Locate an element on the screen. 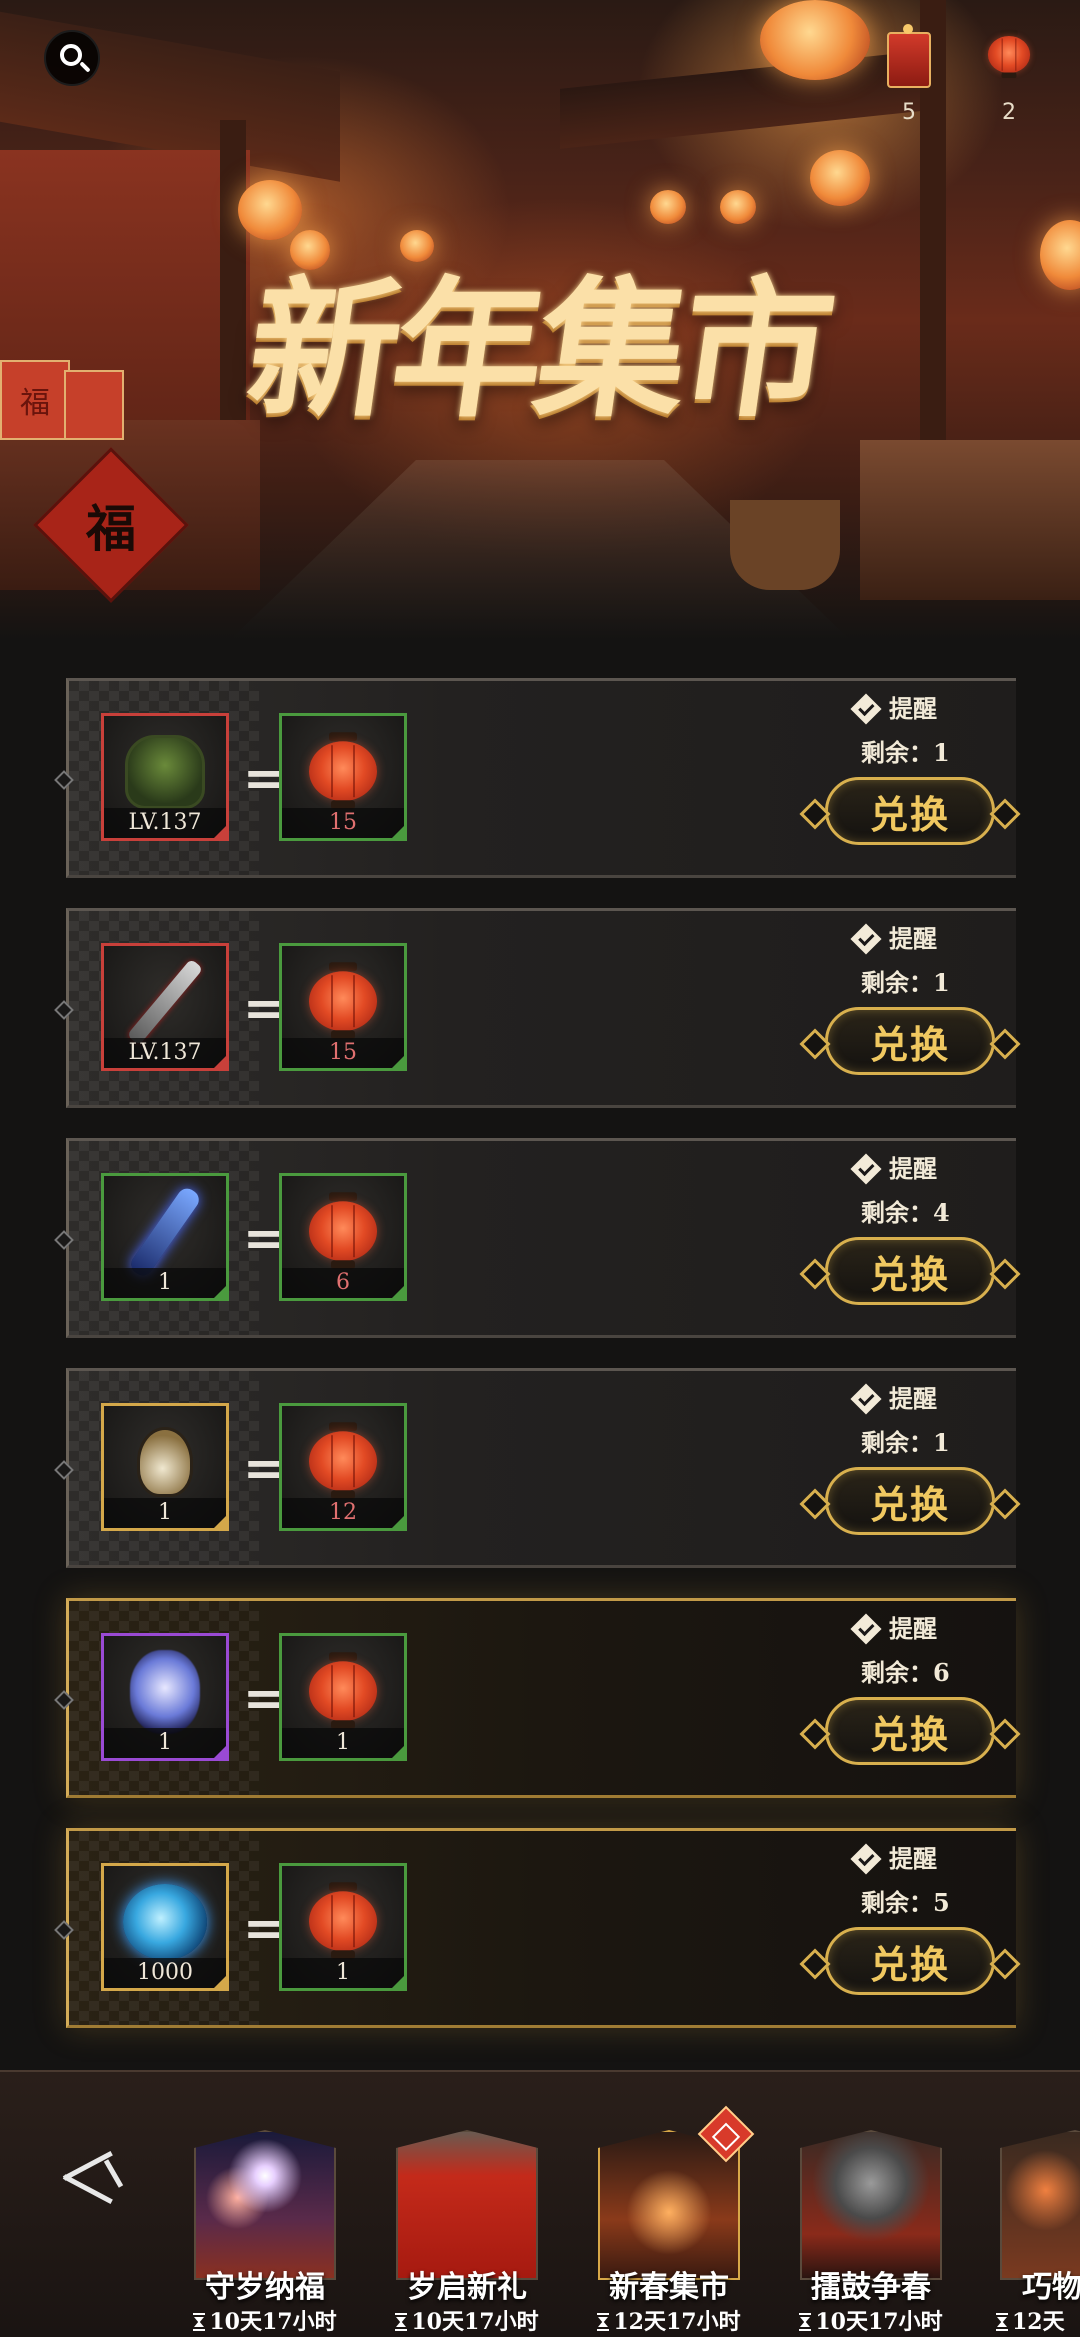 The width and height of the screenshot is (1080, 2337). search-button is located at coordinates (72, 58).